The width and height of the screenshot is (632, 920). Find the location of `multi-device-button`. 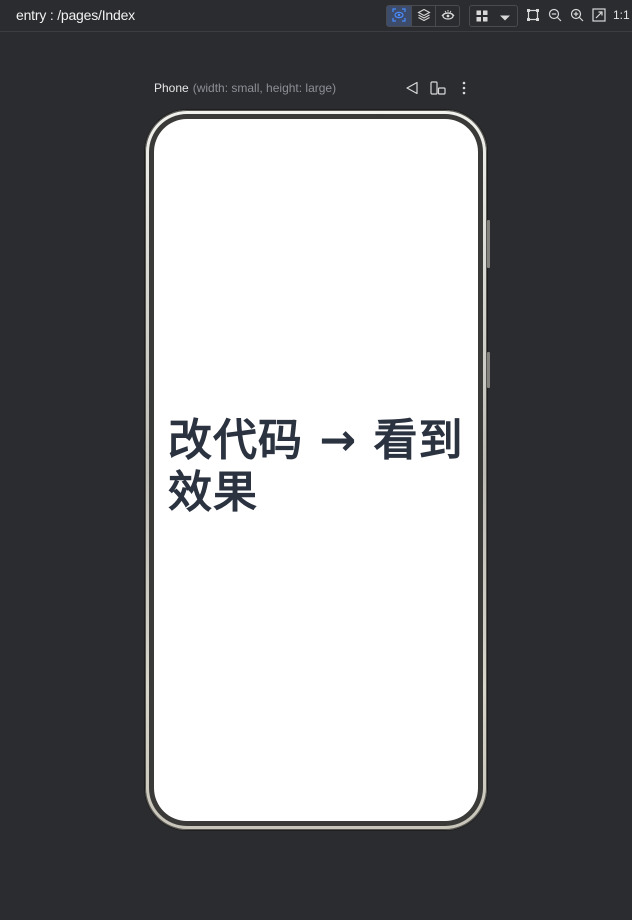

multi-device-button is located at coordinates (438, 89).